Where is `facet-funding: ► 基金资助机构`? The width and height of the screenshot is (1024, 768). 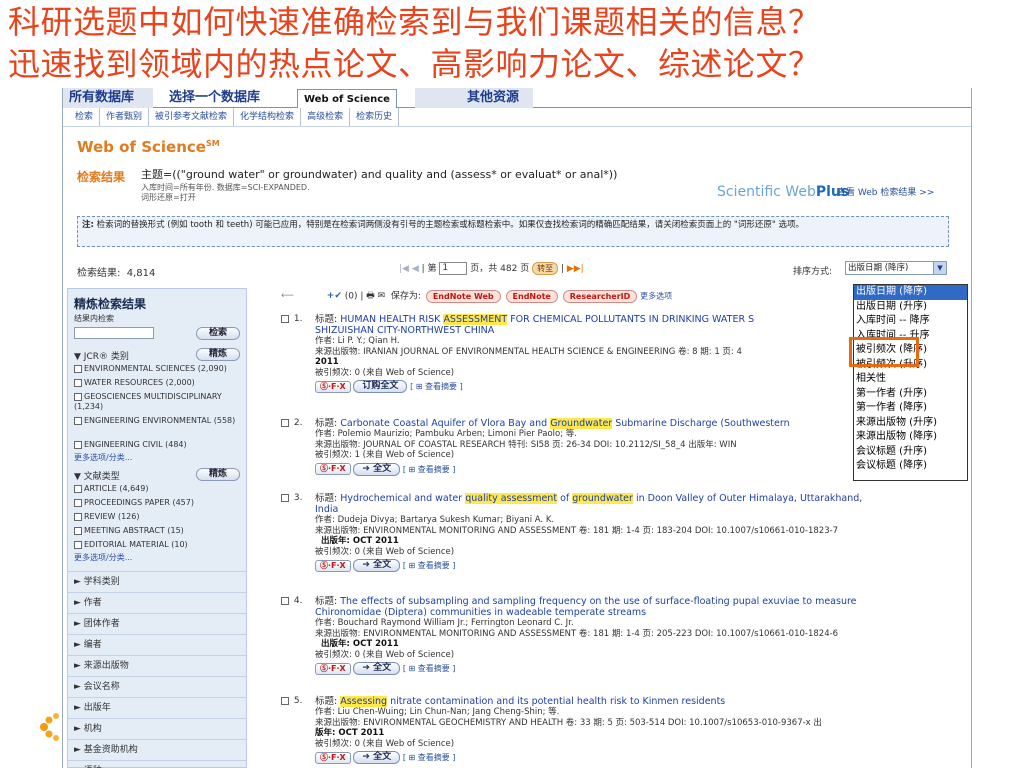
facet-funding: ► 基金资助机构 is located at coordinates (157, 749).